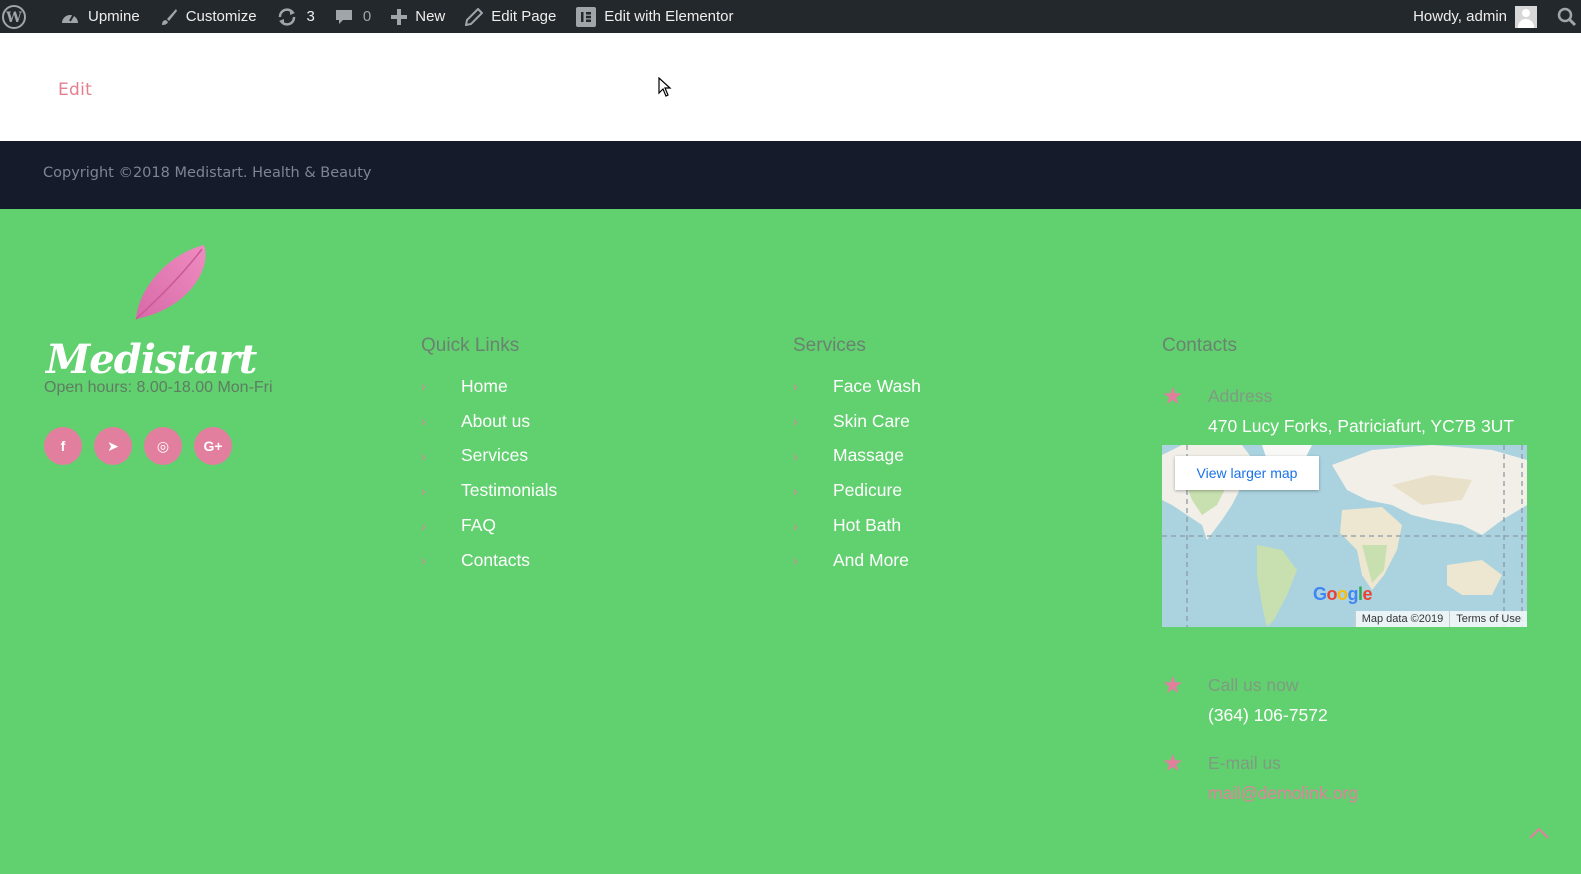  What do you see at coordinates (1244, 763) in the screenshot?
I see `email-label: E-mail us` at bounding box center [1244, 763].